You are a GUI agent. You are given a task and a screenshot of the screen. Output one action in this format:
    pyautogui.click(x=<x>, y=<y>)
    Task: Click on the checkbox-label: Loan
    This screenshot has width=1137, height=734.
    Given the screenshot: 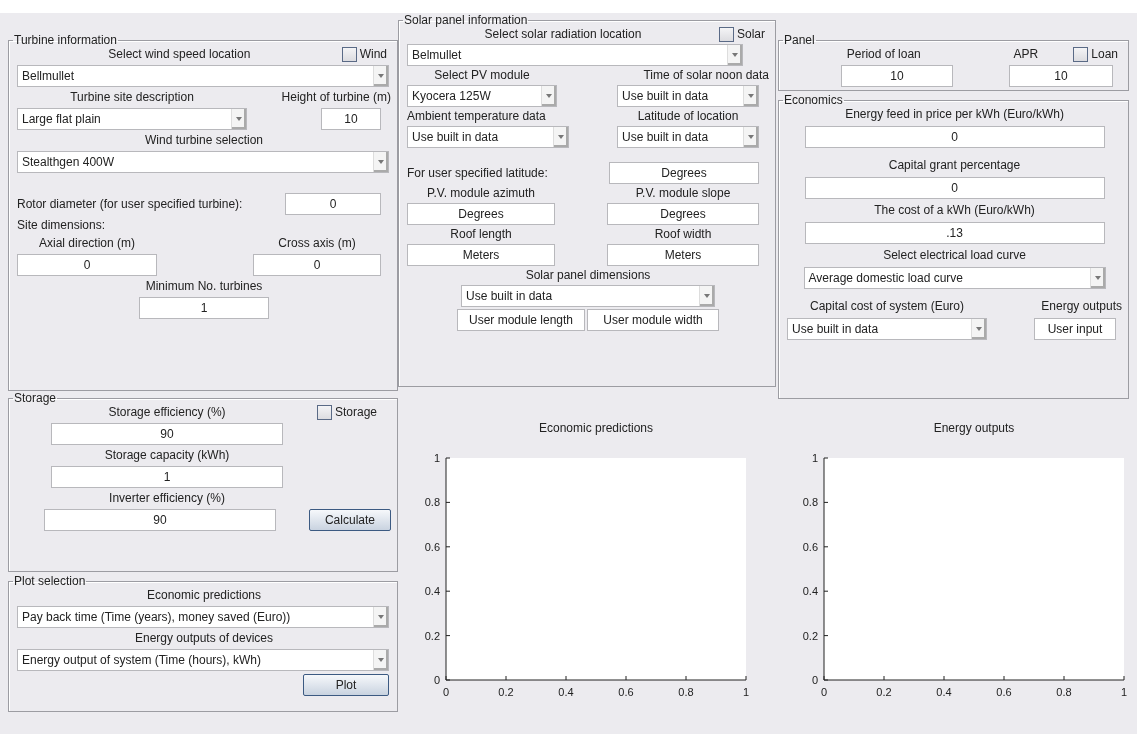 What is the action you would take?
    pyautogui.click(x=1104, y=54)
    